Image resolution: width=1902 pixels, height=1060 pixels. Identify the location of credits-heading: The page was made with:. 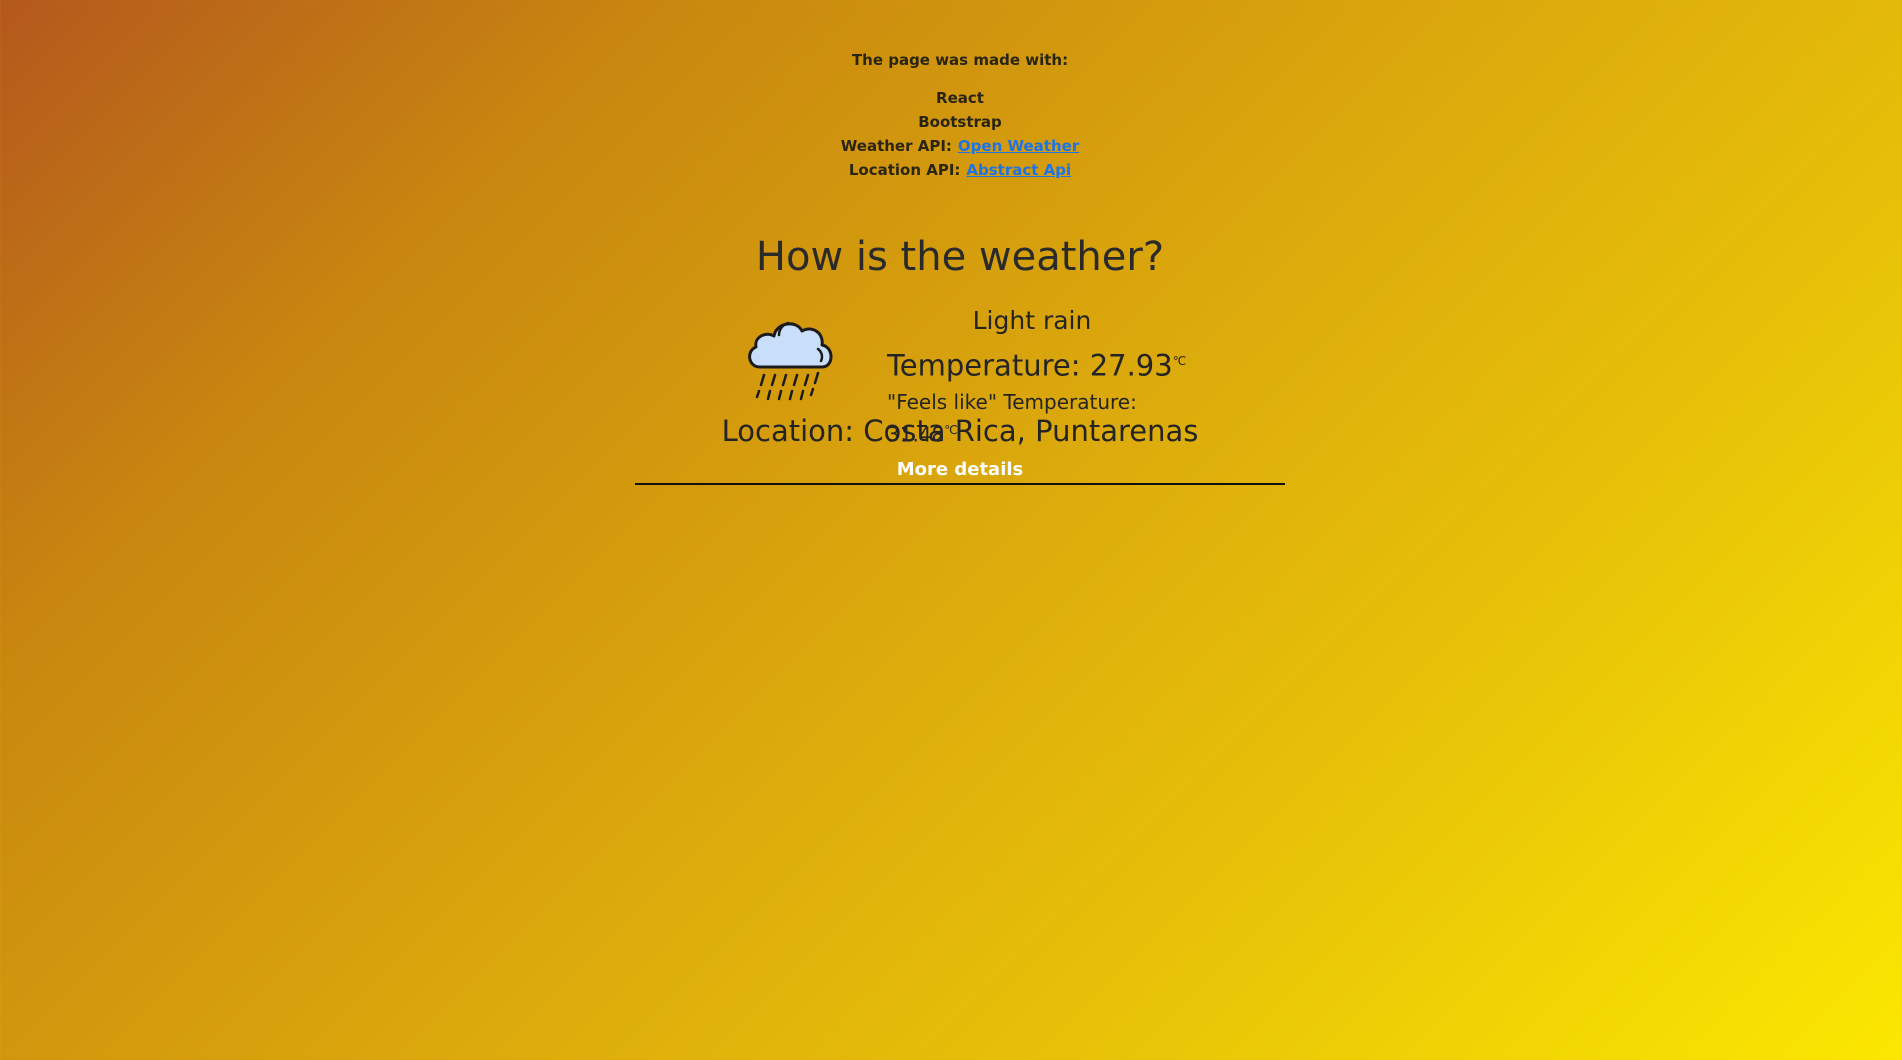
(960, 60).